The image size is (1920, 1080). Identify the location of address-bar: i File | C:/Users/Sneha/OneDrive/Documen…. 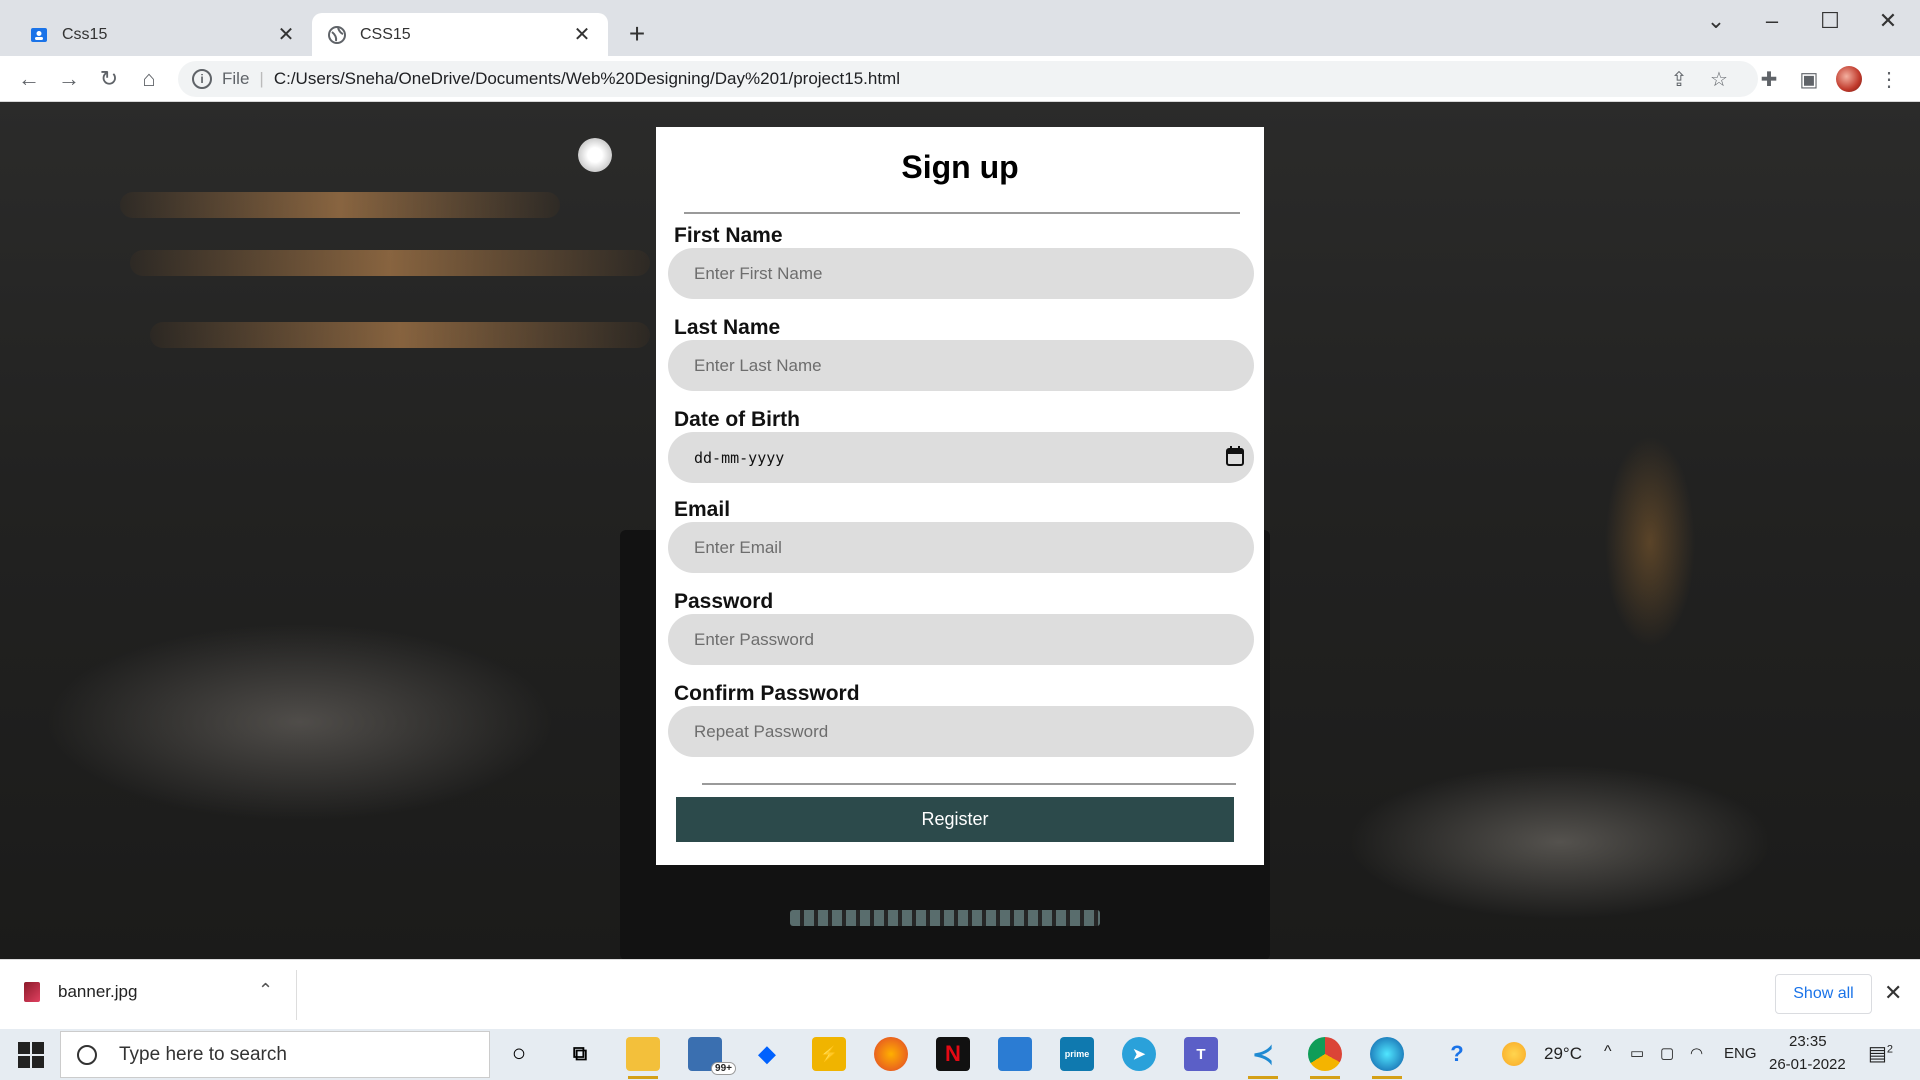
(968, 79).